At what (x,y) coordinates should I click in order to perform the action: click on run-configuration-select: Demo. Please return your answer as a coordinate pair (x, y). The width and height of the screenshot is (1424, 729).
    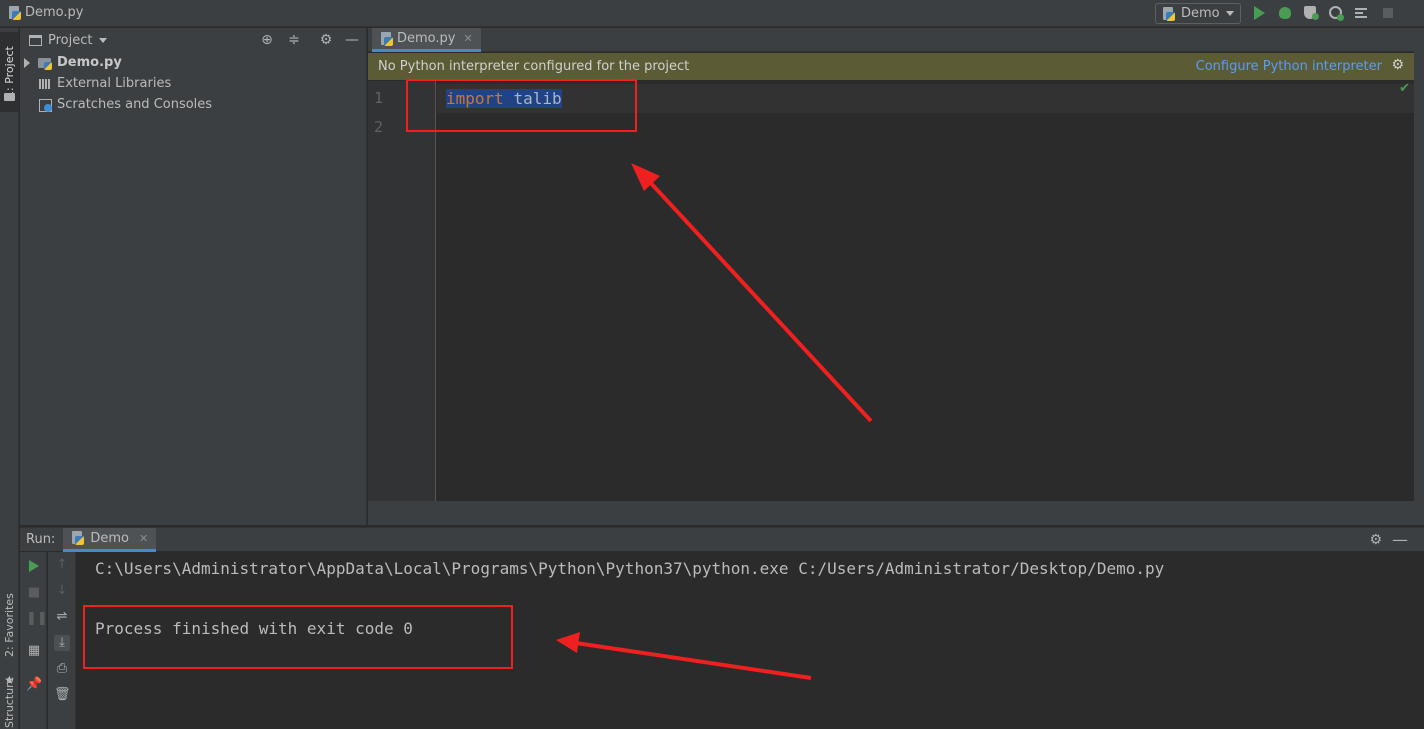
    Looking at the image, I should click on (1198, 13).